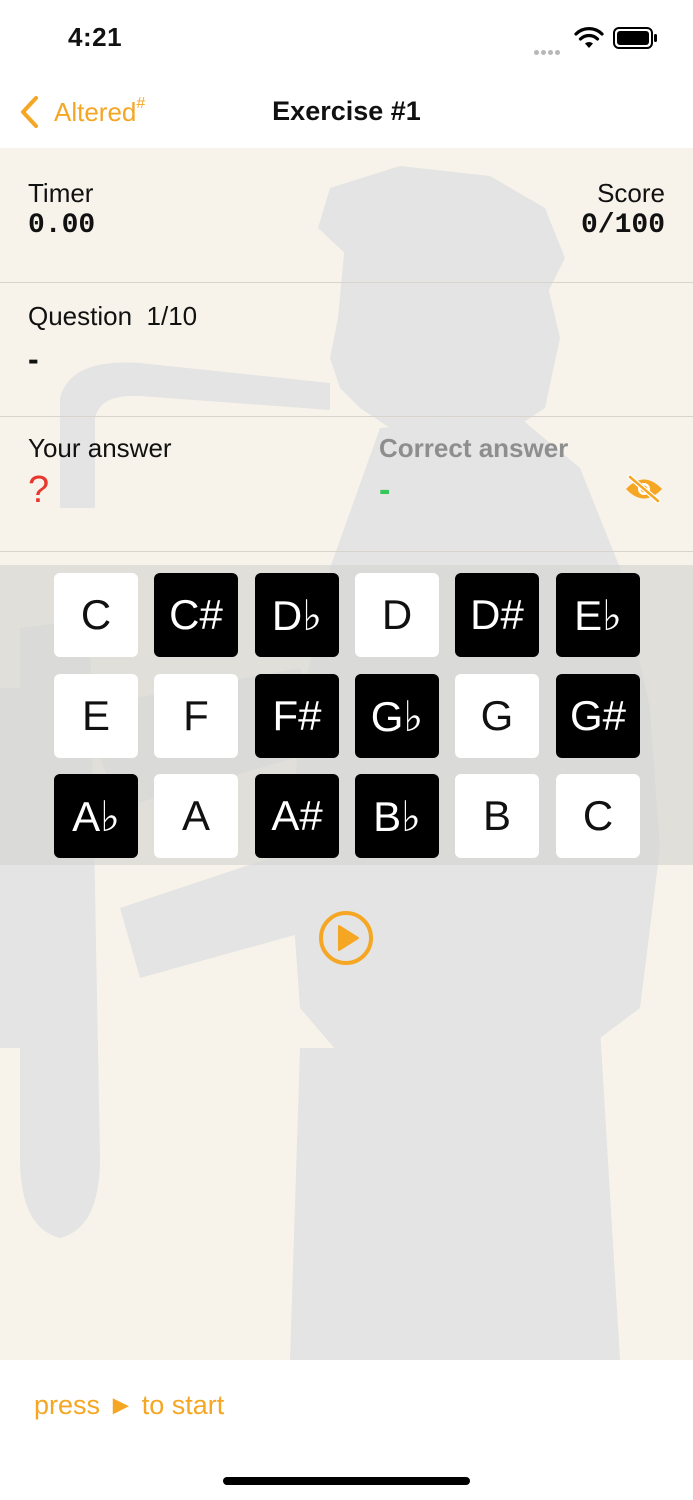 This screenshot has height=1500, width=693. Describe the element at coordinates (346, 38) in the screenshot. I see `status-bar: 4:21` at that location.